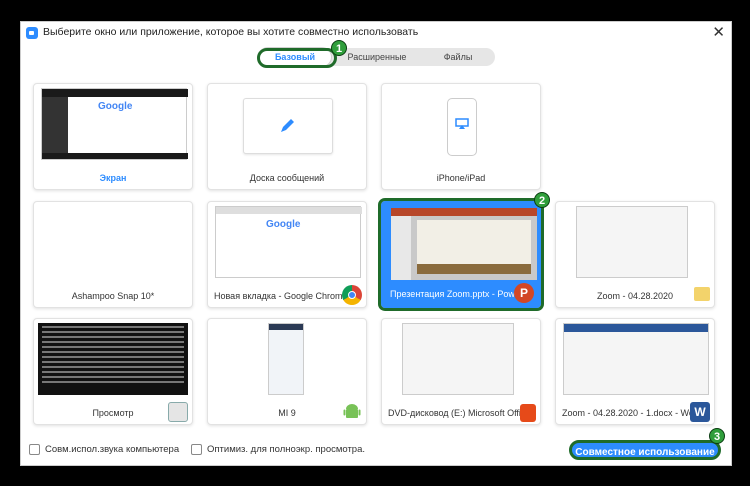  What do you see at coordinates (524, 293) in the screenshot?
I see `powerpoint-icon: P` at bounding box center [524, 293].